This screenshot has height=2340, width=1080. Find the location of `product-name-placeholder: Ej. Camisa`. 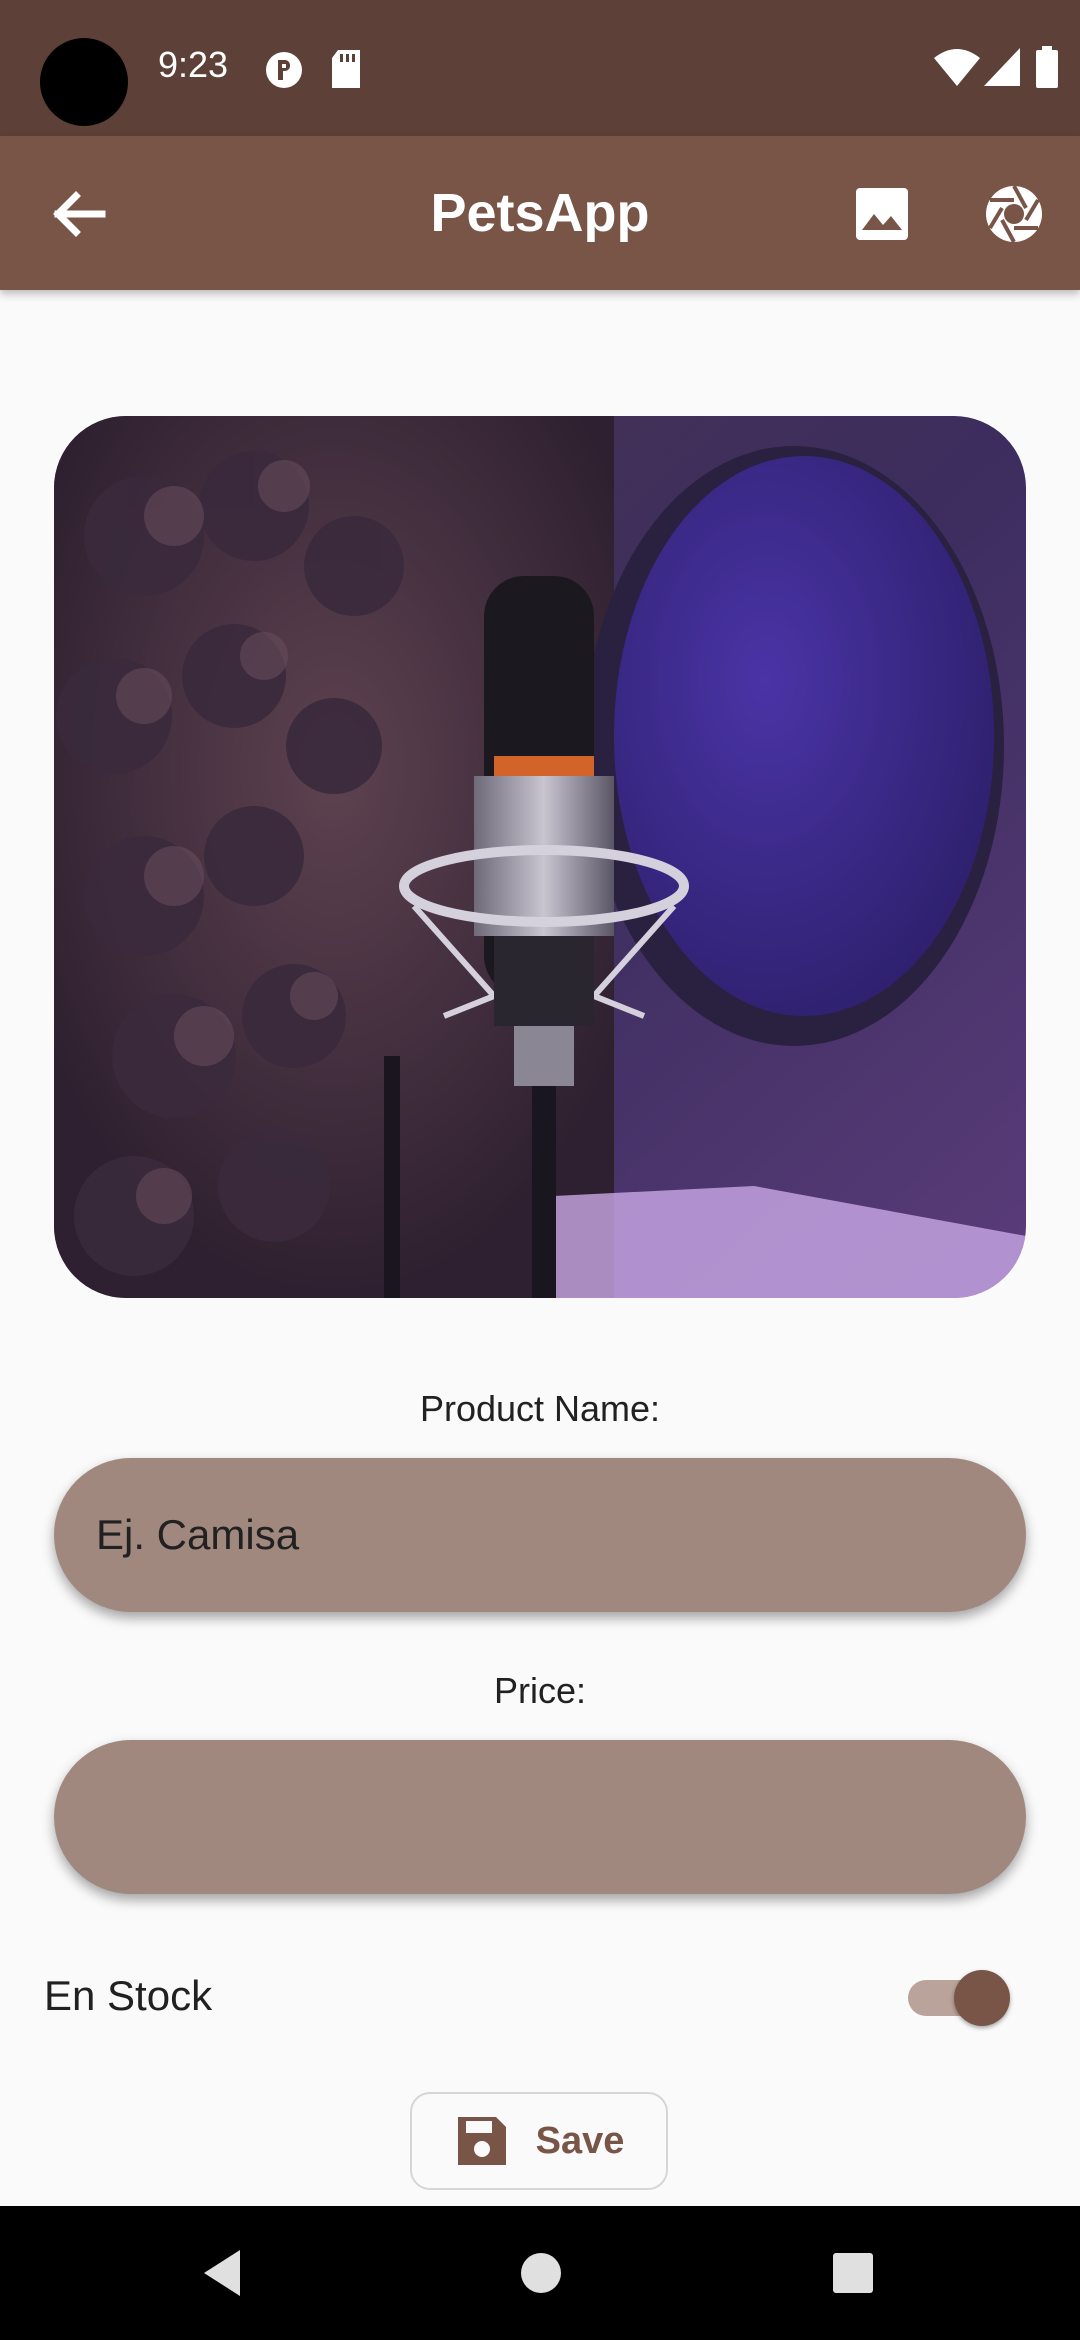

product-name-placeholder: Ej. Camisa is located at coordinates (198, 1534).